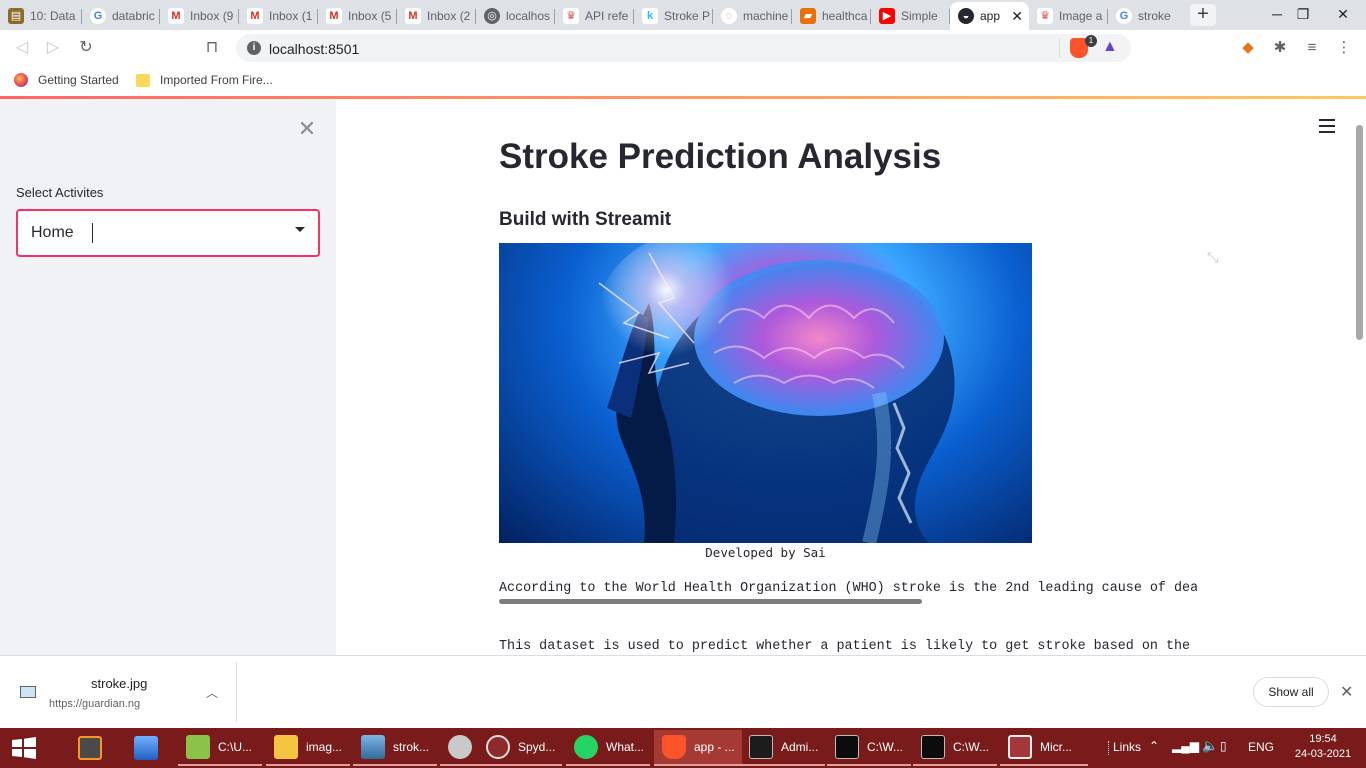  I want to click on browser-toolbar: ◁ ▷ ↻ ⊓ i localhost:8501 1 ▲ ◆ ✱ ≡ ⋮, so click(683, 48).